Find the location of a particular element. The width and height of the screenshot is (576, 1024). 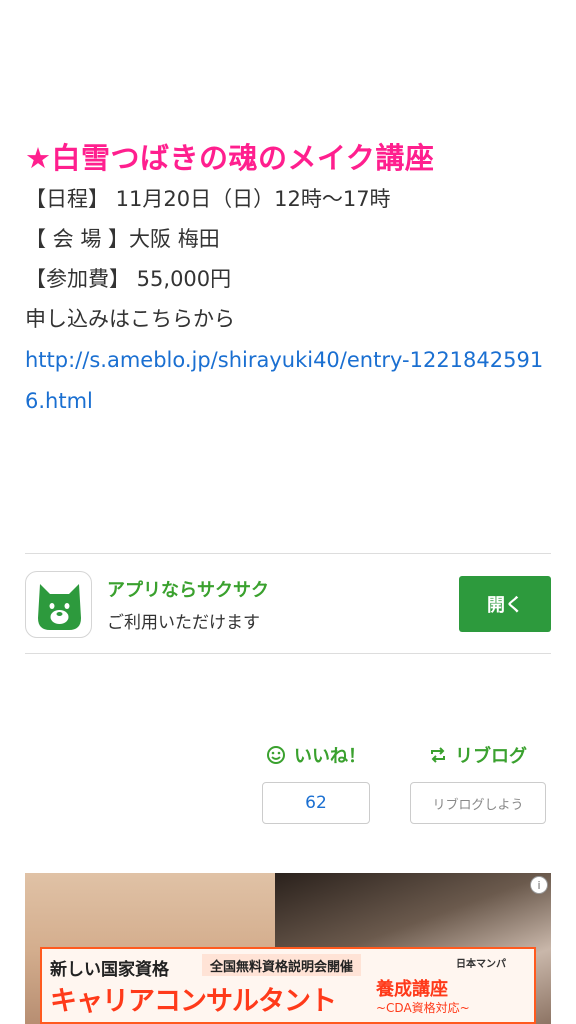

like-button: いいね！ is located at coordinates (316, 755).